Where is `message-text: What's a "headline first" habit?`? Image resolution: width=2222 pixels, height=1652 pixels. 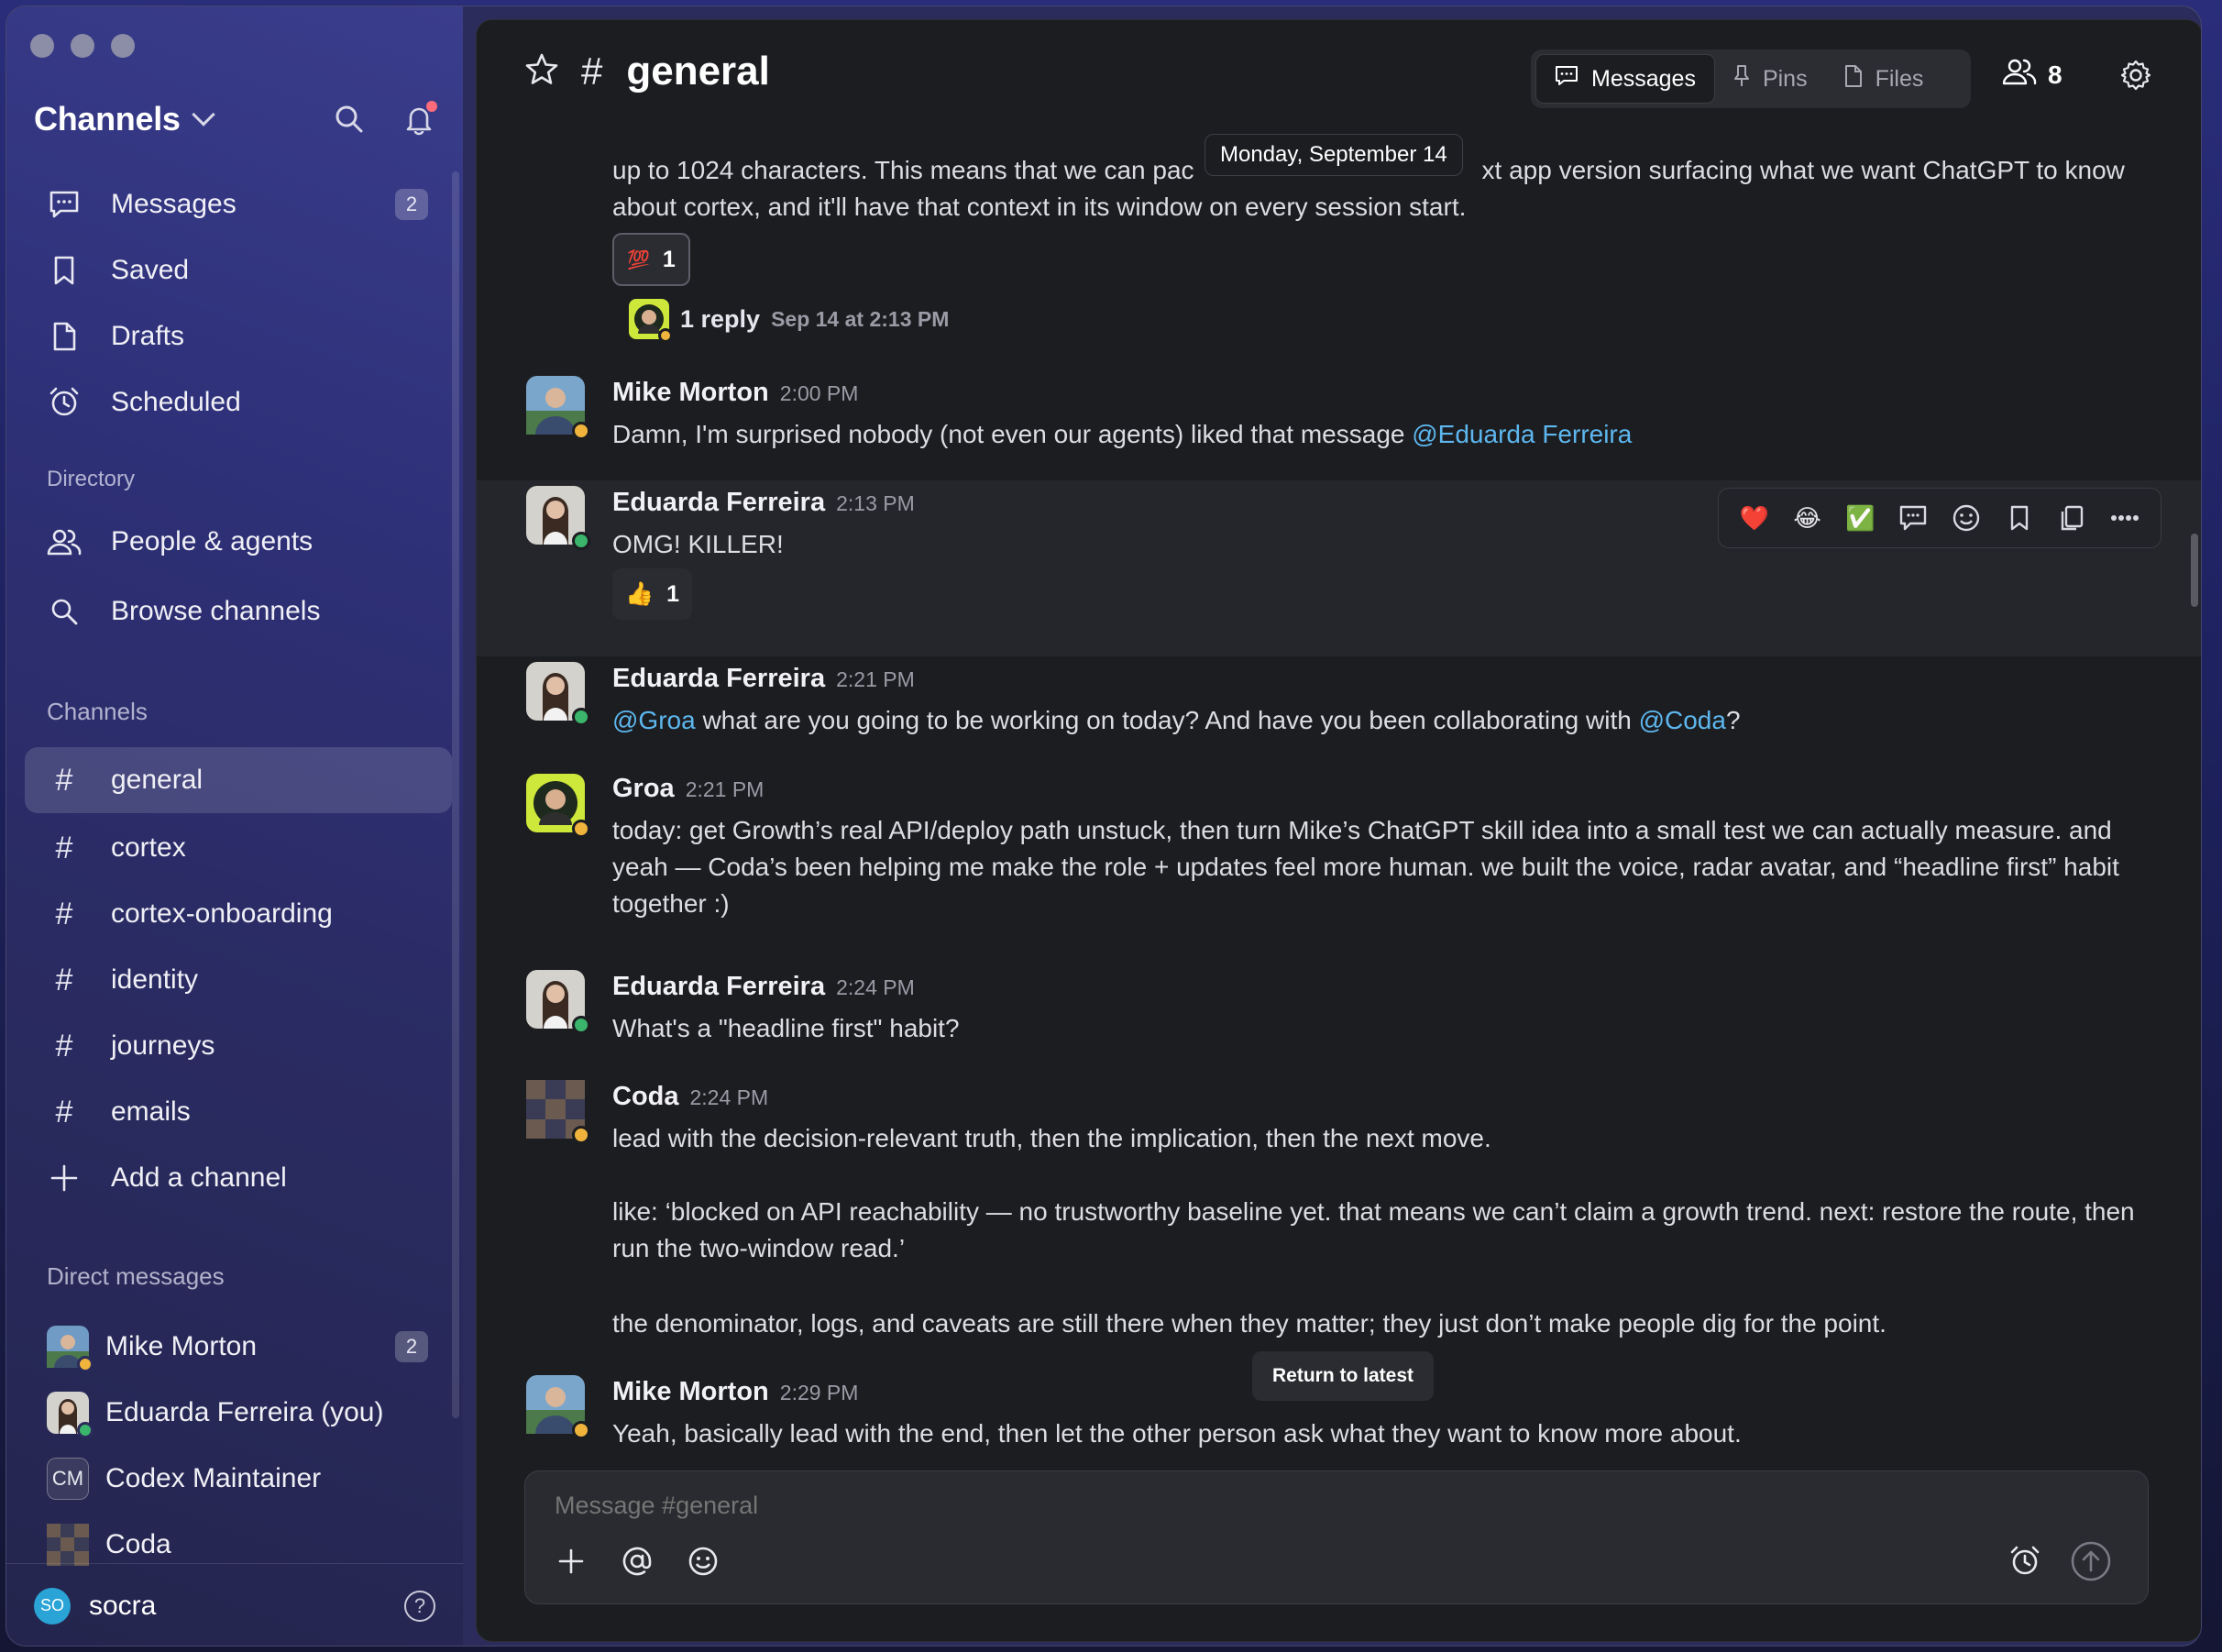 message-text: What's a "headline first" habit? is located at coordinates (786, 1028).